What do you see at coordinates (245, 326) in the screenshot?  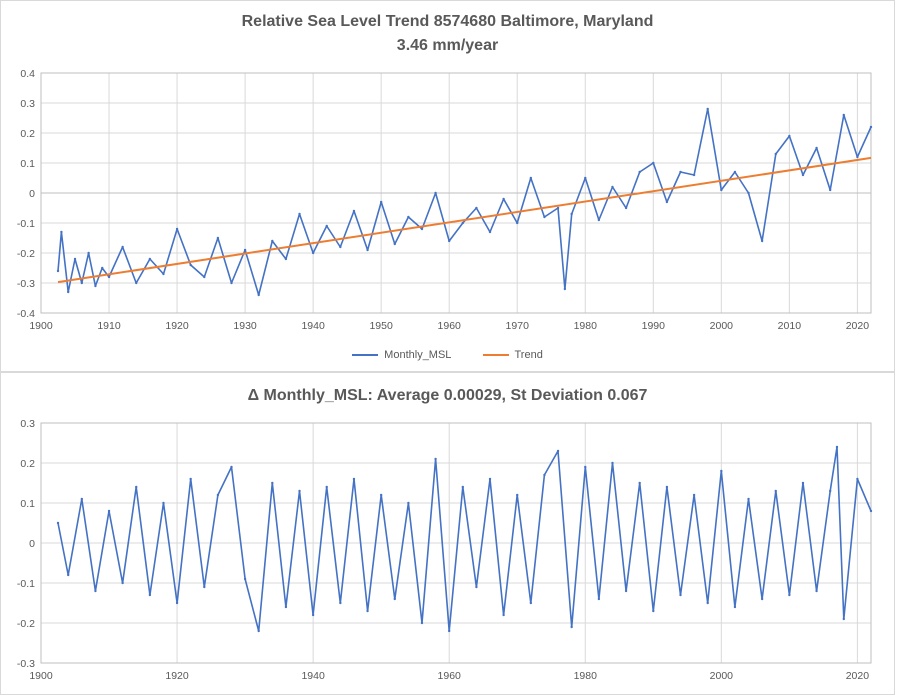 I see `x-tick-label: 1930` at bounding box center [245, 326].